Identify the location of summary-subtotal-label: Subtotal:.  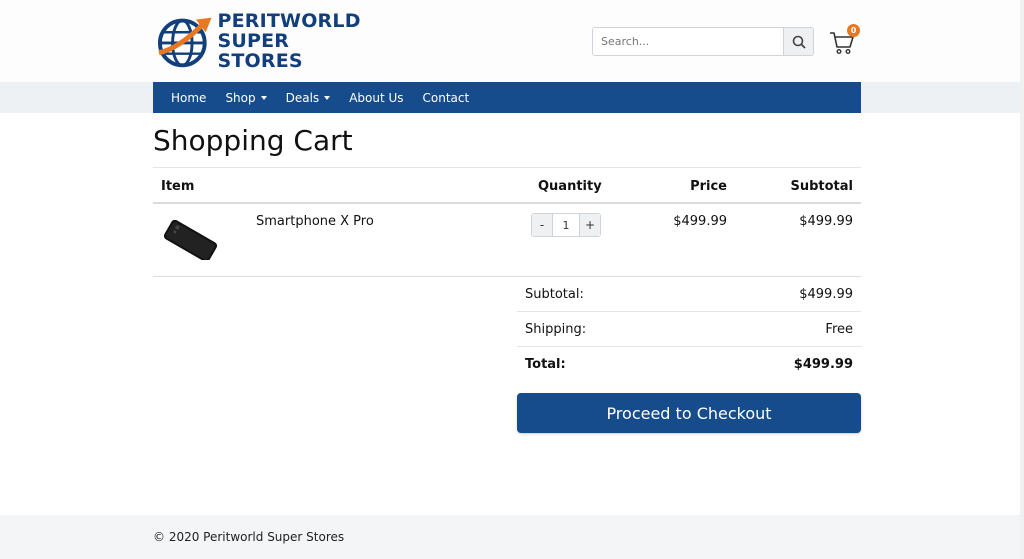
(554, 294).